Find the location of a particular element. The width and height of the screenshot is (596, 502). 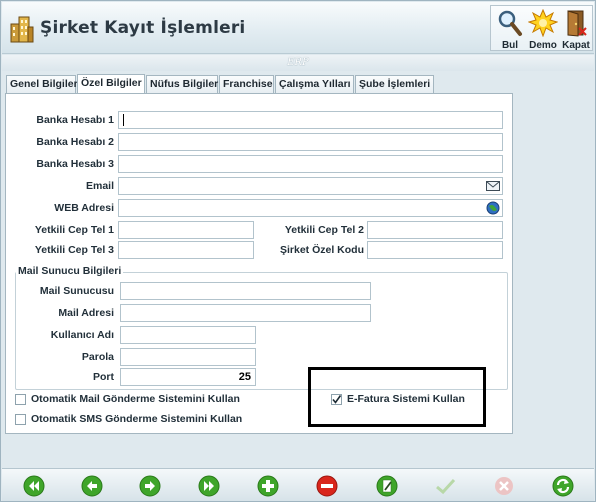

edit-record-icon is located at coordinates (387, 486).